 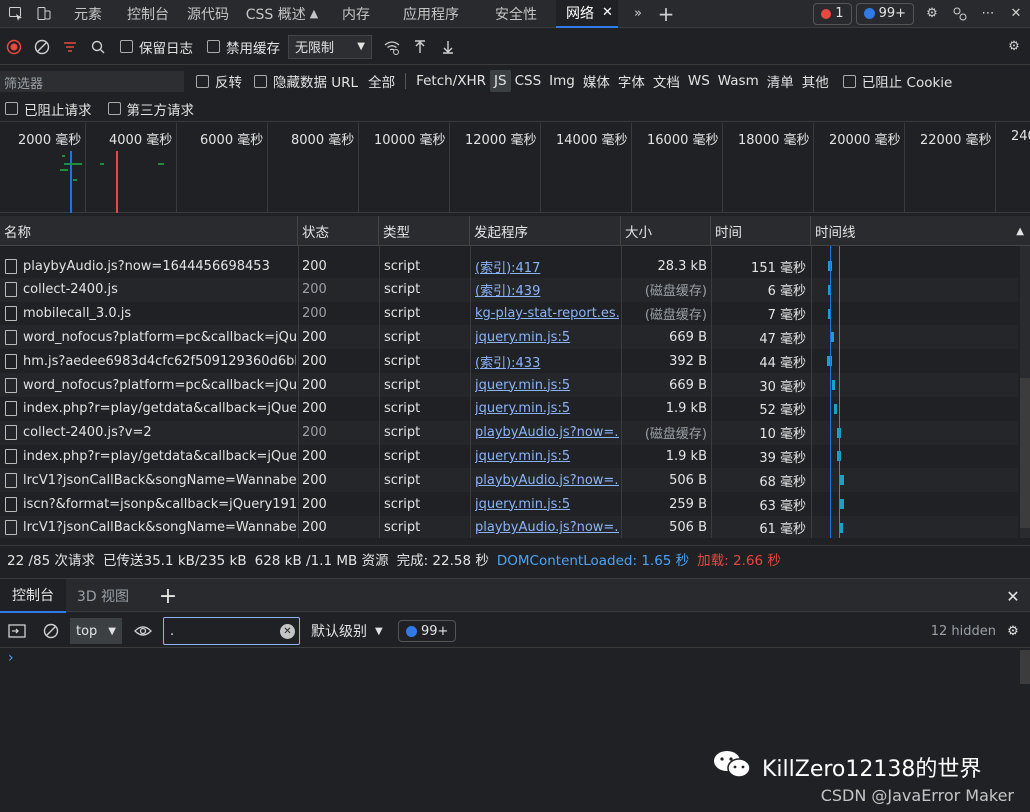 What do you see at coordinates (148, 266) in the screenshot?
I see `request-name-cell: playbyAudio.js?now=1644456698453` at bounding box center [148, 266].